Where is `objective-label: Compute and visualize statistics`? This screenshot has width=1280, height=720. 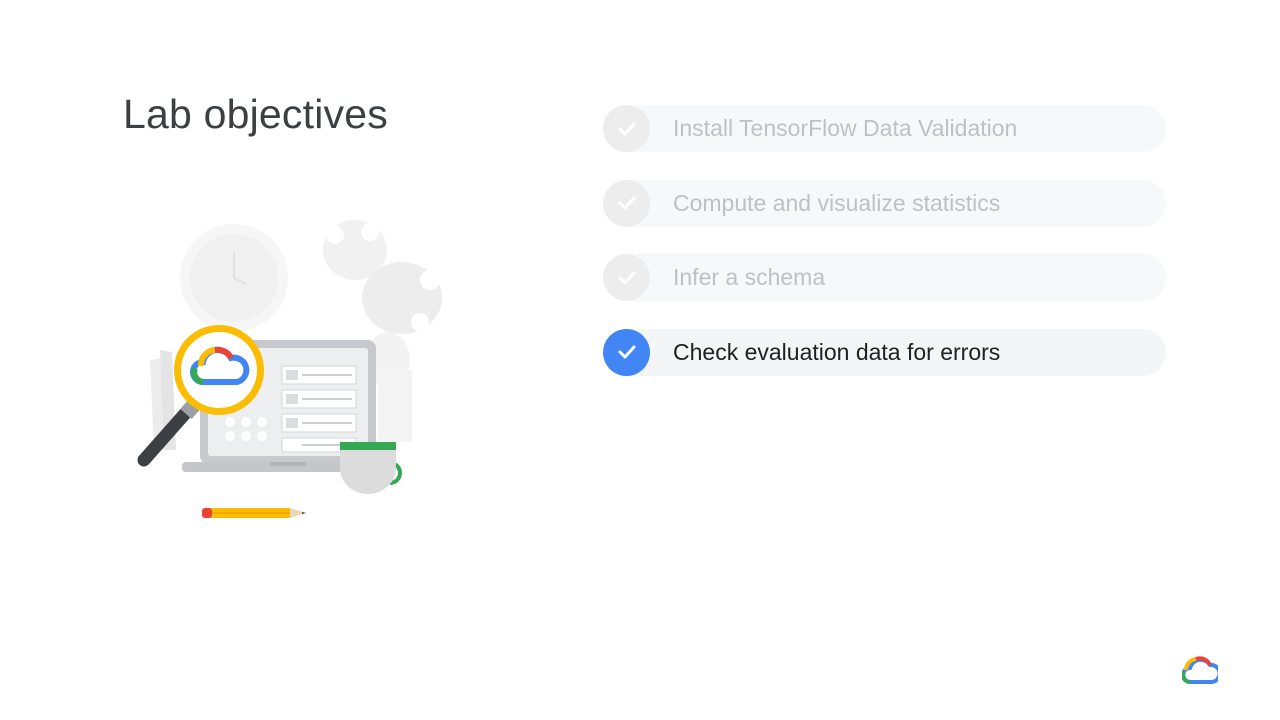
objective-label: Compute and visualize statistics is located at coordinates (837, 202).